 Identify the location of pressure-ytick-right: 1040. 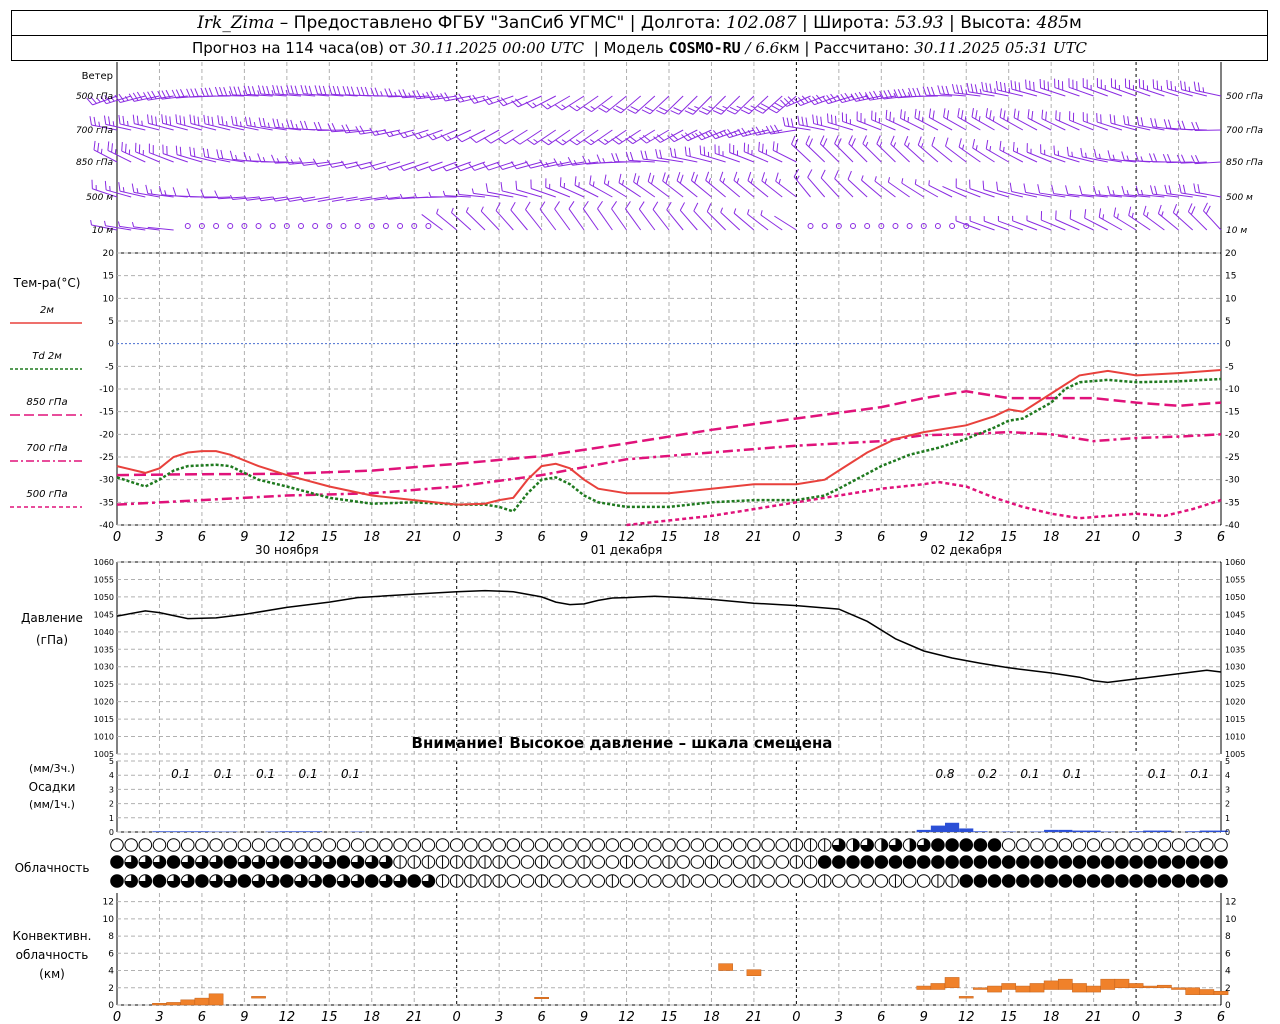
(1235, 632).